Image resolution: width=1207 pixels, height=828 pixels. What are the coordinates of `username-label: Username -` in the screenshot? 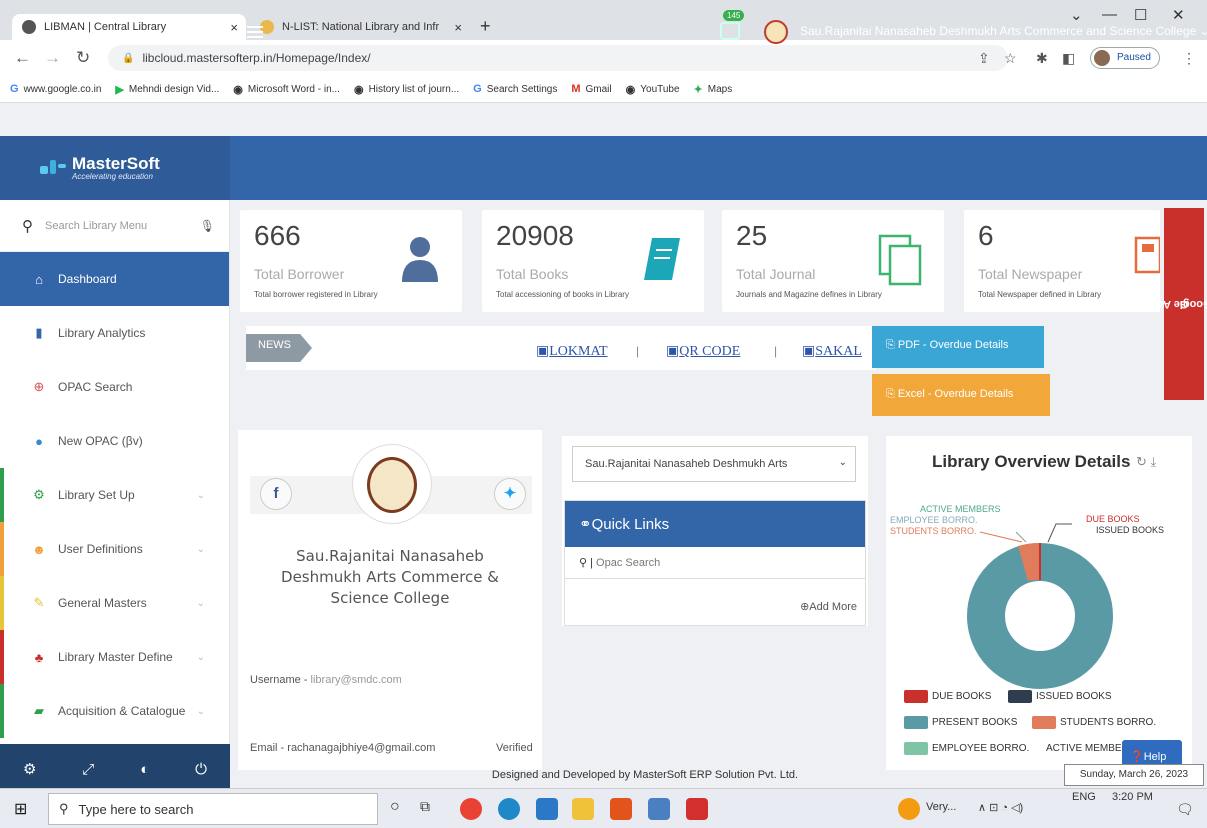 It's located at (280, 680).